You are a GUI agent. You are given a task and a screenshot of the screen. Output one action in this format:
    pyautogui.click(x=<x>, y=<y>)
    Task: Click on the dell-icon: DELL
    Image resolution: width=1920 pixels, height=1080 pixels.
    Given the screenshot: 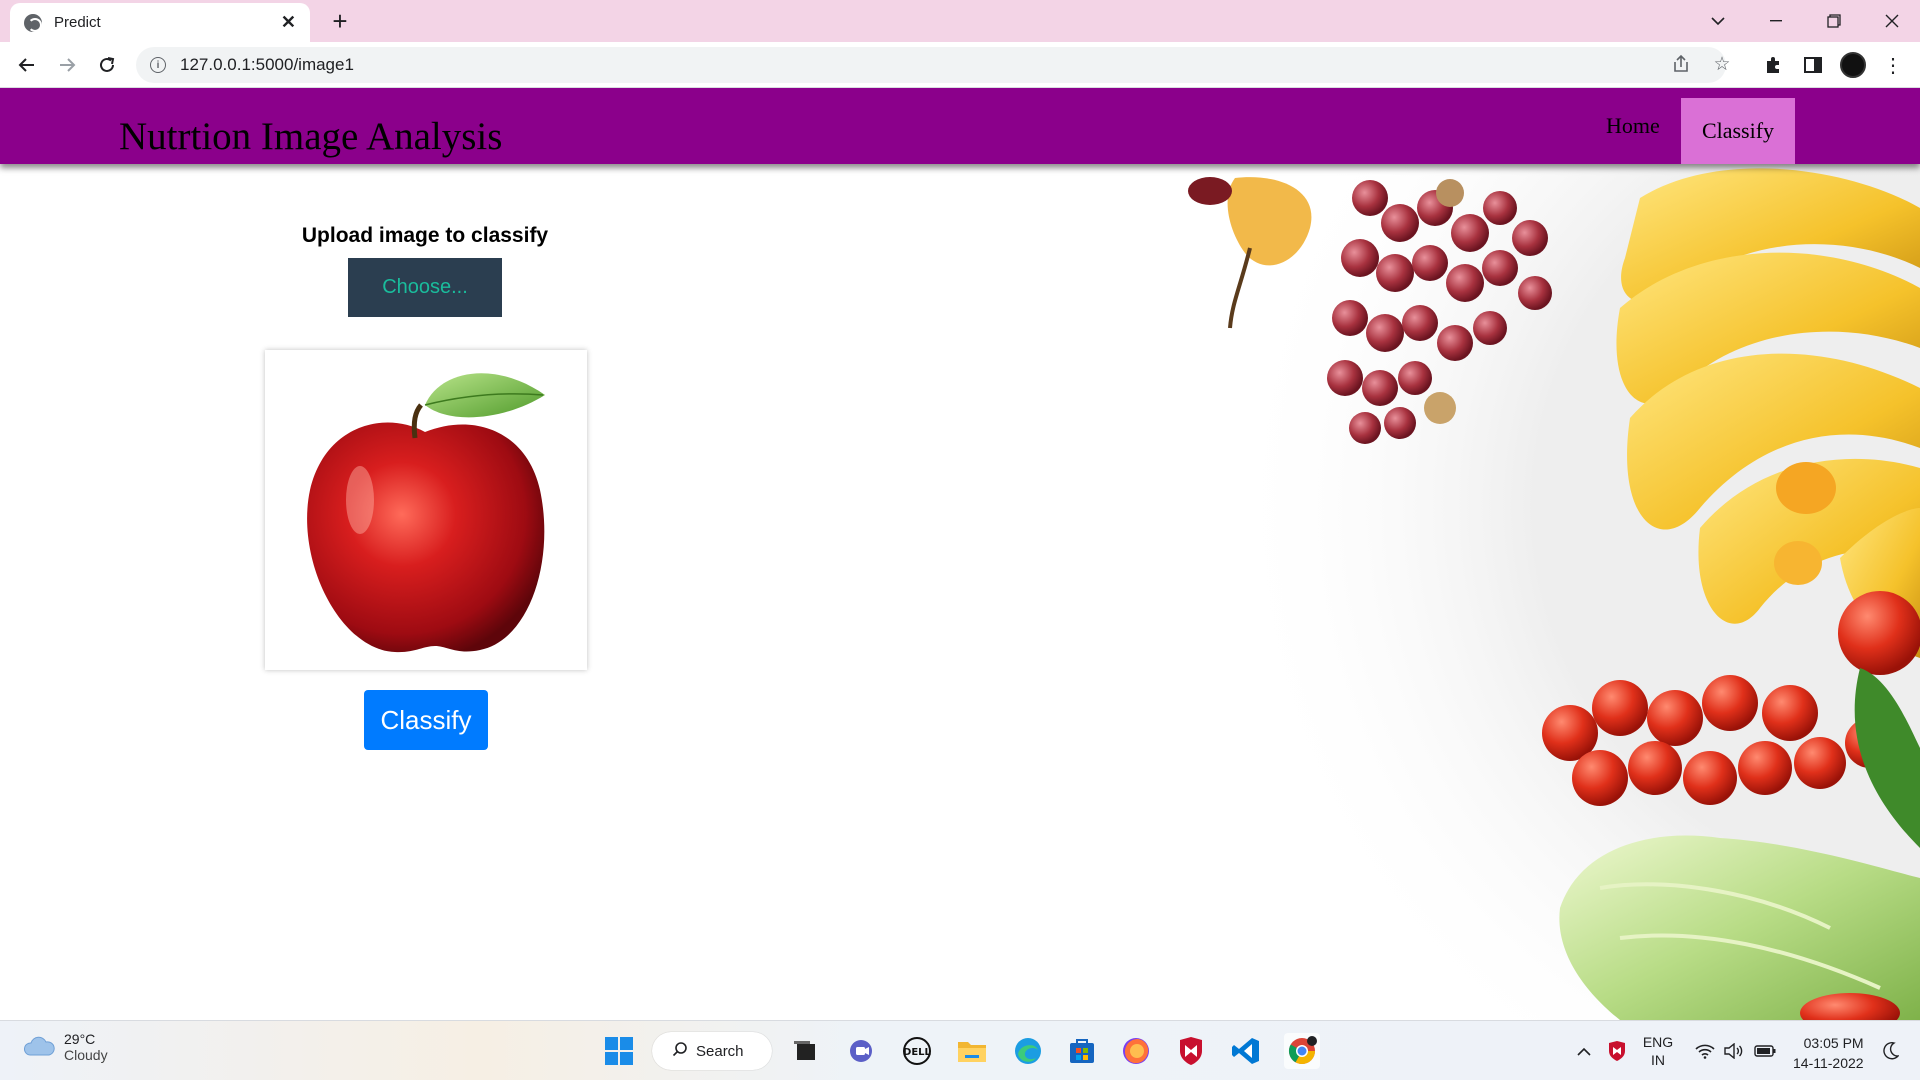 What is the action you would take?
    pyautogui.click(x=917, y=1051)
    